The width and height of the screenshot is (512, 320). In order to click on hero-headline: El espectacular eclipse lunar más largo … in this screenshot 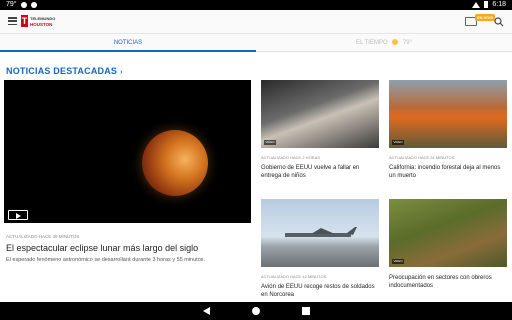, I will do `click(102, 248)`.